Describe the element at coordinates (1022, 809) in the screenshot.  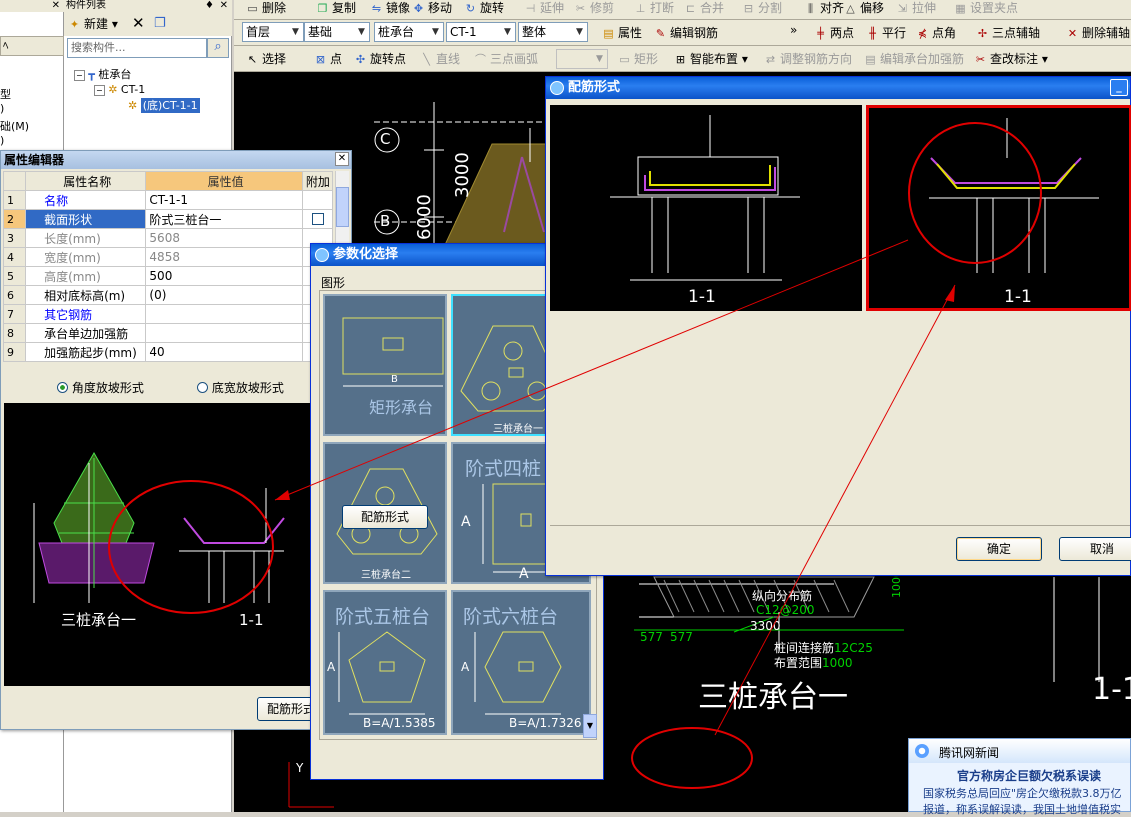
I see `news-body-2: 报道，称系误解误读，我国土地增值税实` at that location.